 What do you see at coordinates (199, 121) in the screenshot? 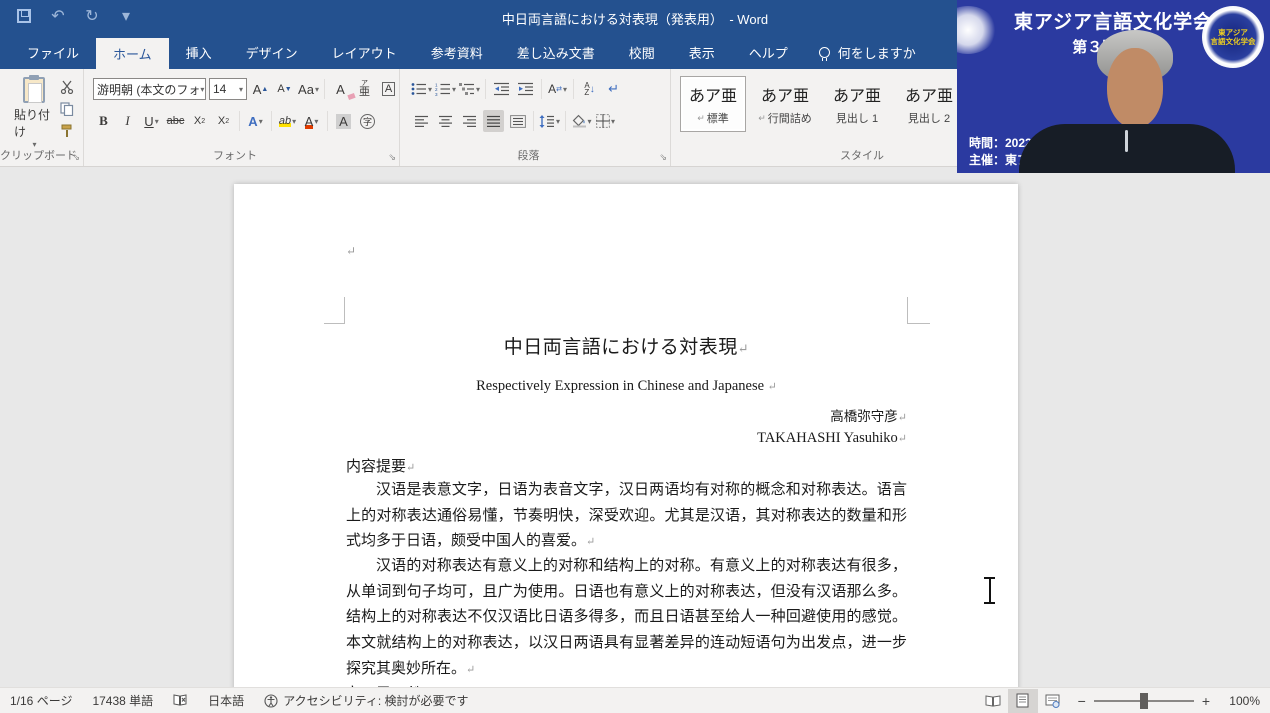
I see `subscript-button: X2` at bounding box center [199, 121].